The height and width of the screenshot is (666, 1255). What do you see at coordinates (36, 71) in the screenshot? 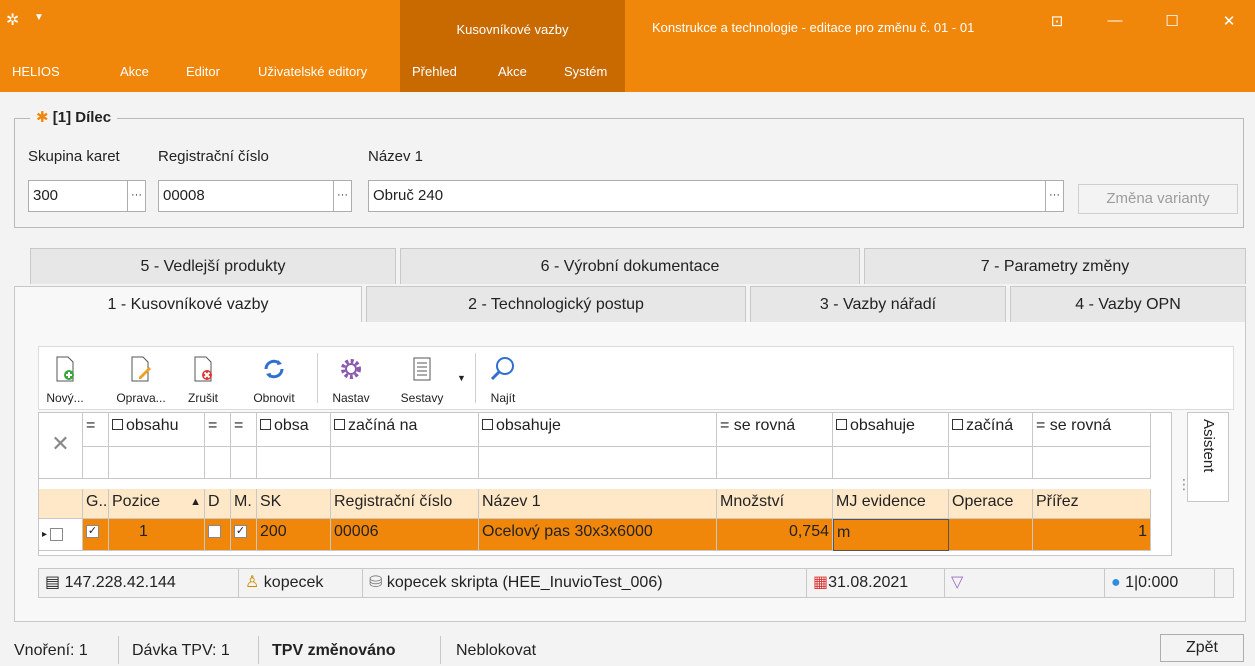
I see `menu-helios: HELIOS` at bounding box center [36, 71].